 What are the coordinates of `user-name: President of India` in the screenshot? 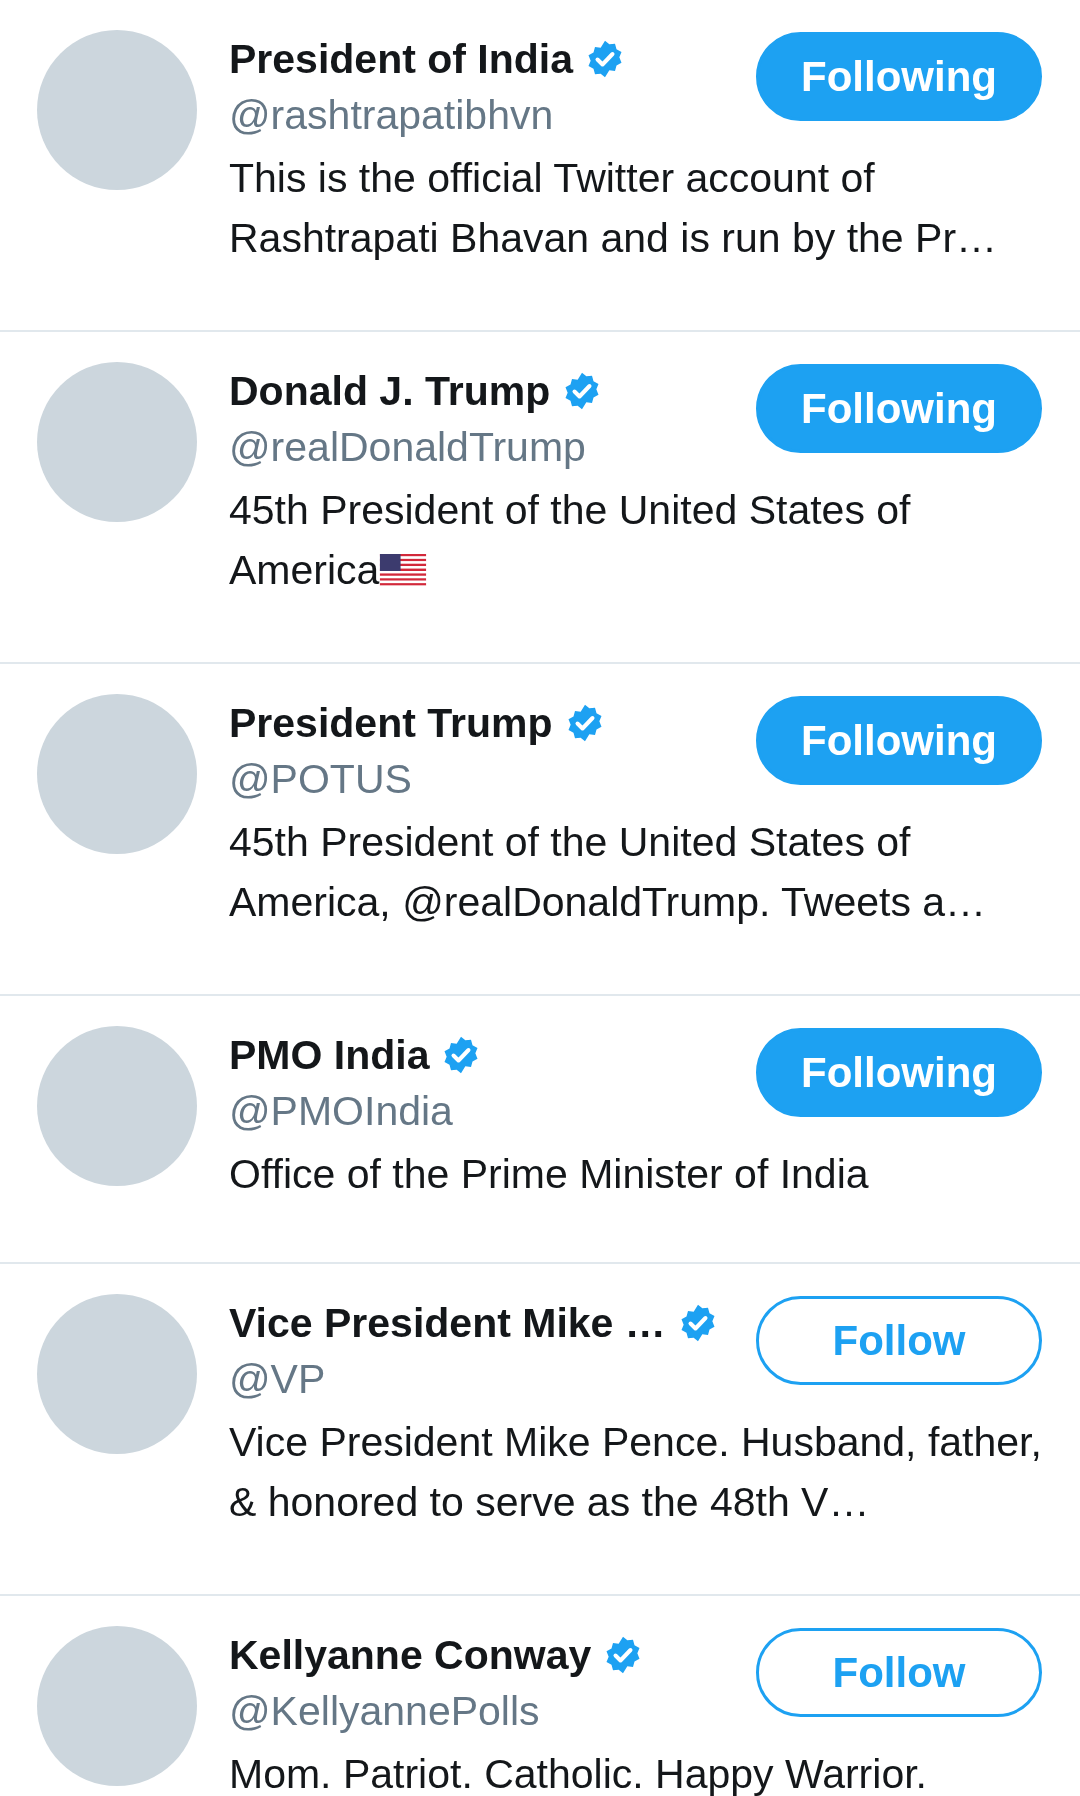 It's located at (401, 59).